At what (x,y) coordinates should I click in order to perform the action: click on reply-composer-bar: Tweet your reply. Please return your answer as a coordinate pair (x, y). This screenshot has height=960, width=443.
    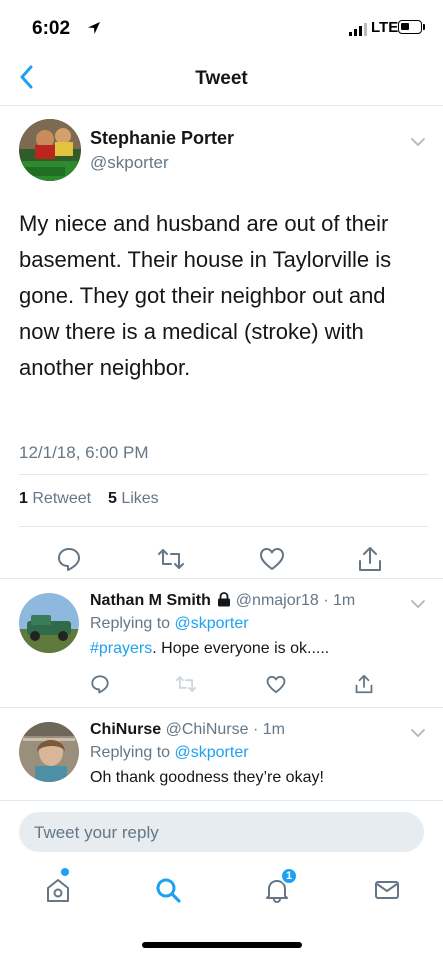
    Looking at the image, I should click on (221, 830).